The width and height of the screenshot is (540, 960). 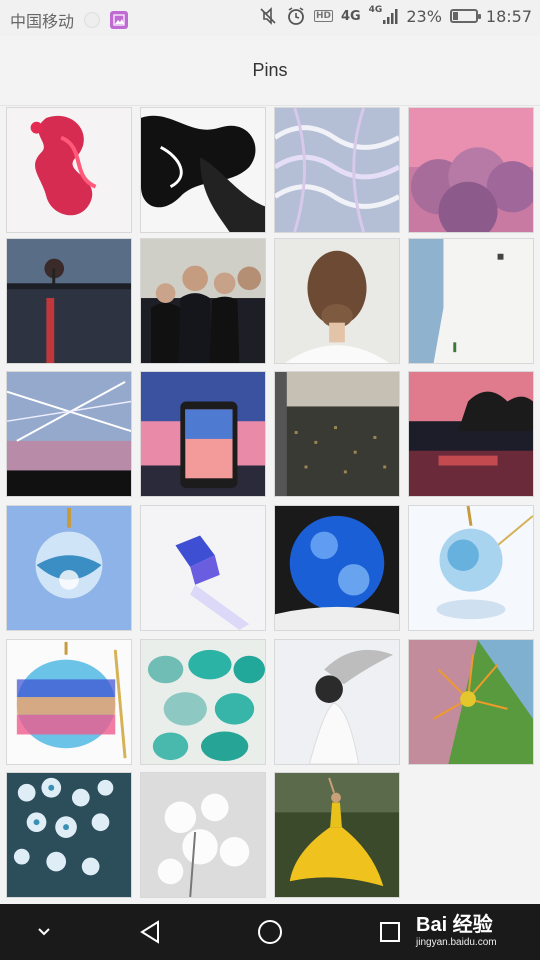 I want to click on app-header: Pins, so click(x=270, y=71).